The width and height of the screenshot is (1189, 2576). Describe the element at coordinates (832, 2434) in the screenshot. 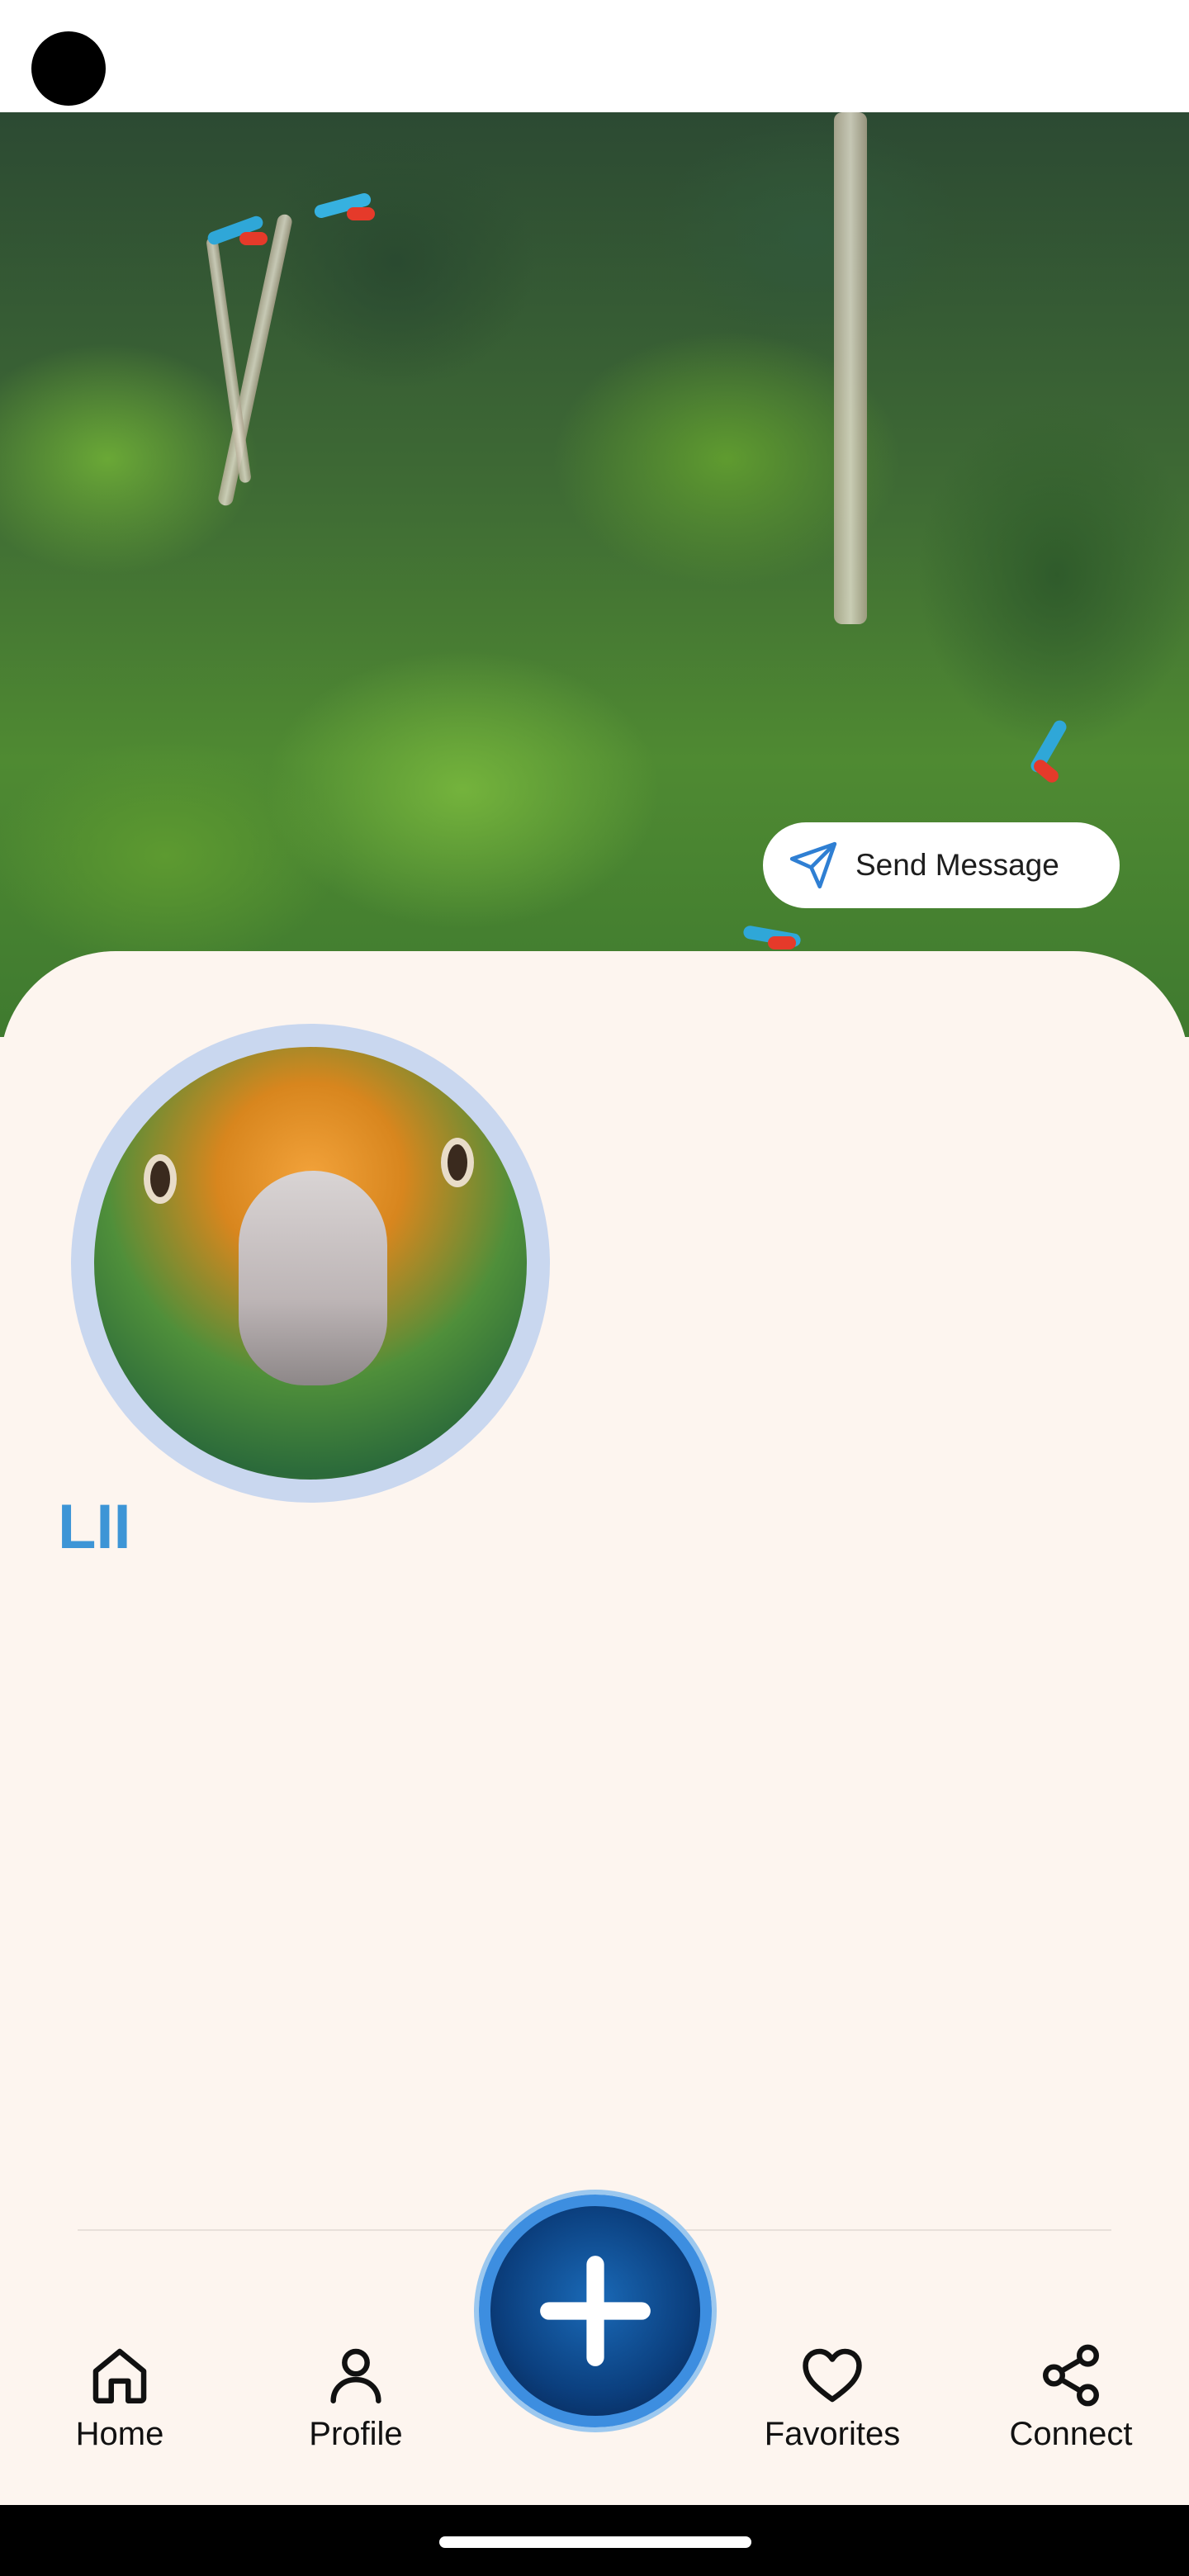

I see `nav-favorites-label: Favorites` at that location.